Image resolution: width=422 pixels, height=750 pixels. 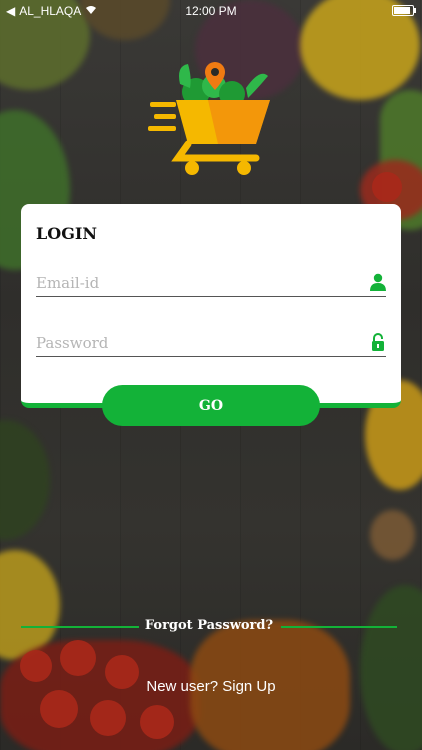 What do you see at coordinates (66, 233) in the screenshot?
I see `login-title: LOGIN` at bounding box center [66, 233].